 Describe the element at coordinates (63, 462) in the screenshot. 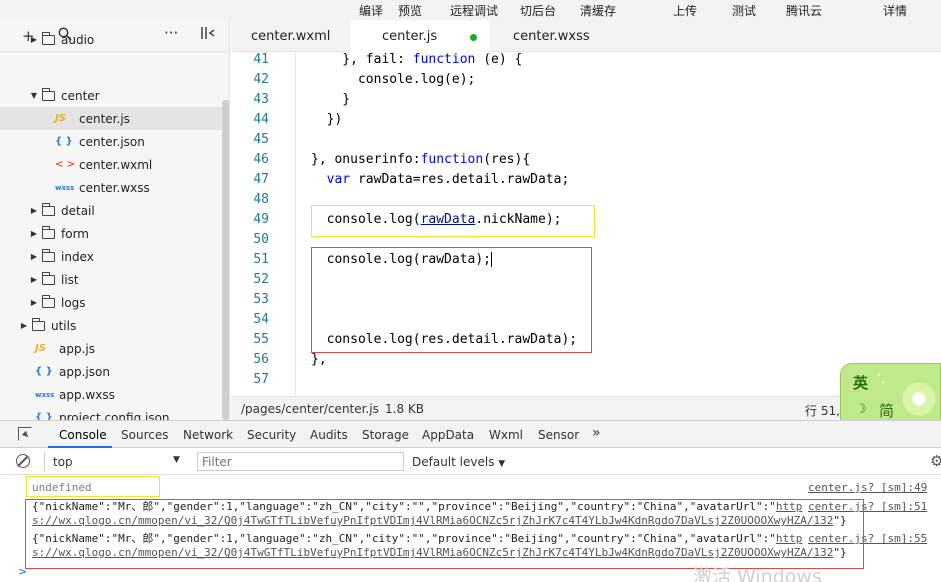

I see `context-value: top` at that location.